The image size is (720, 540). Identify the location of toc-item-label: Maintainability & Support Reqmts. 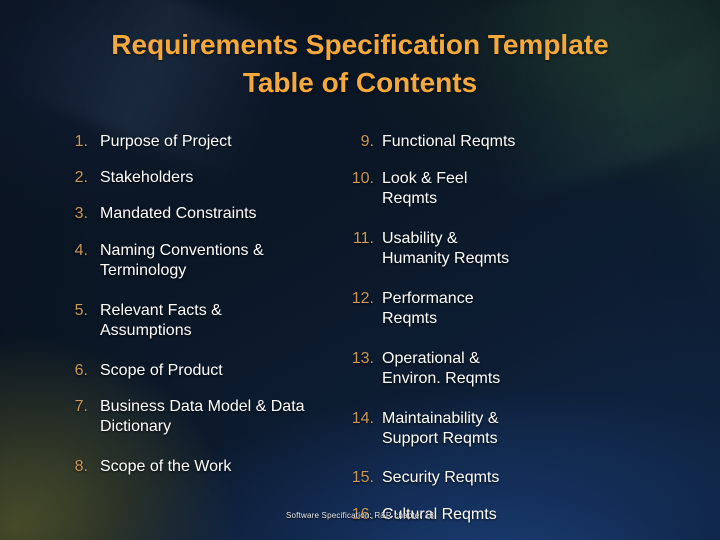
(501, 429).